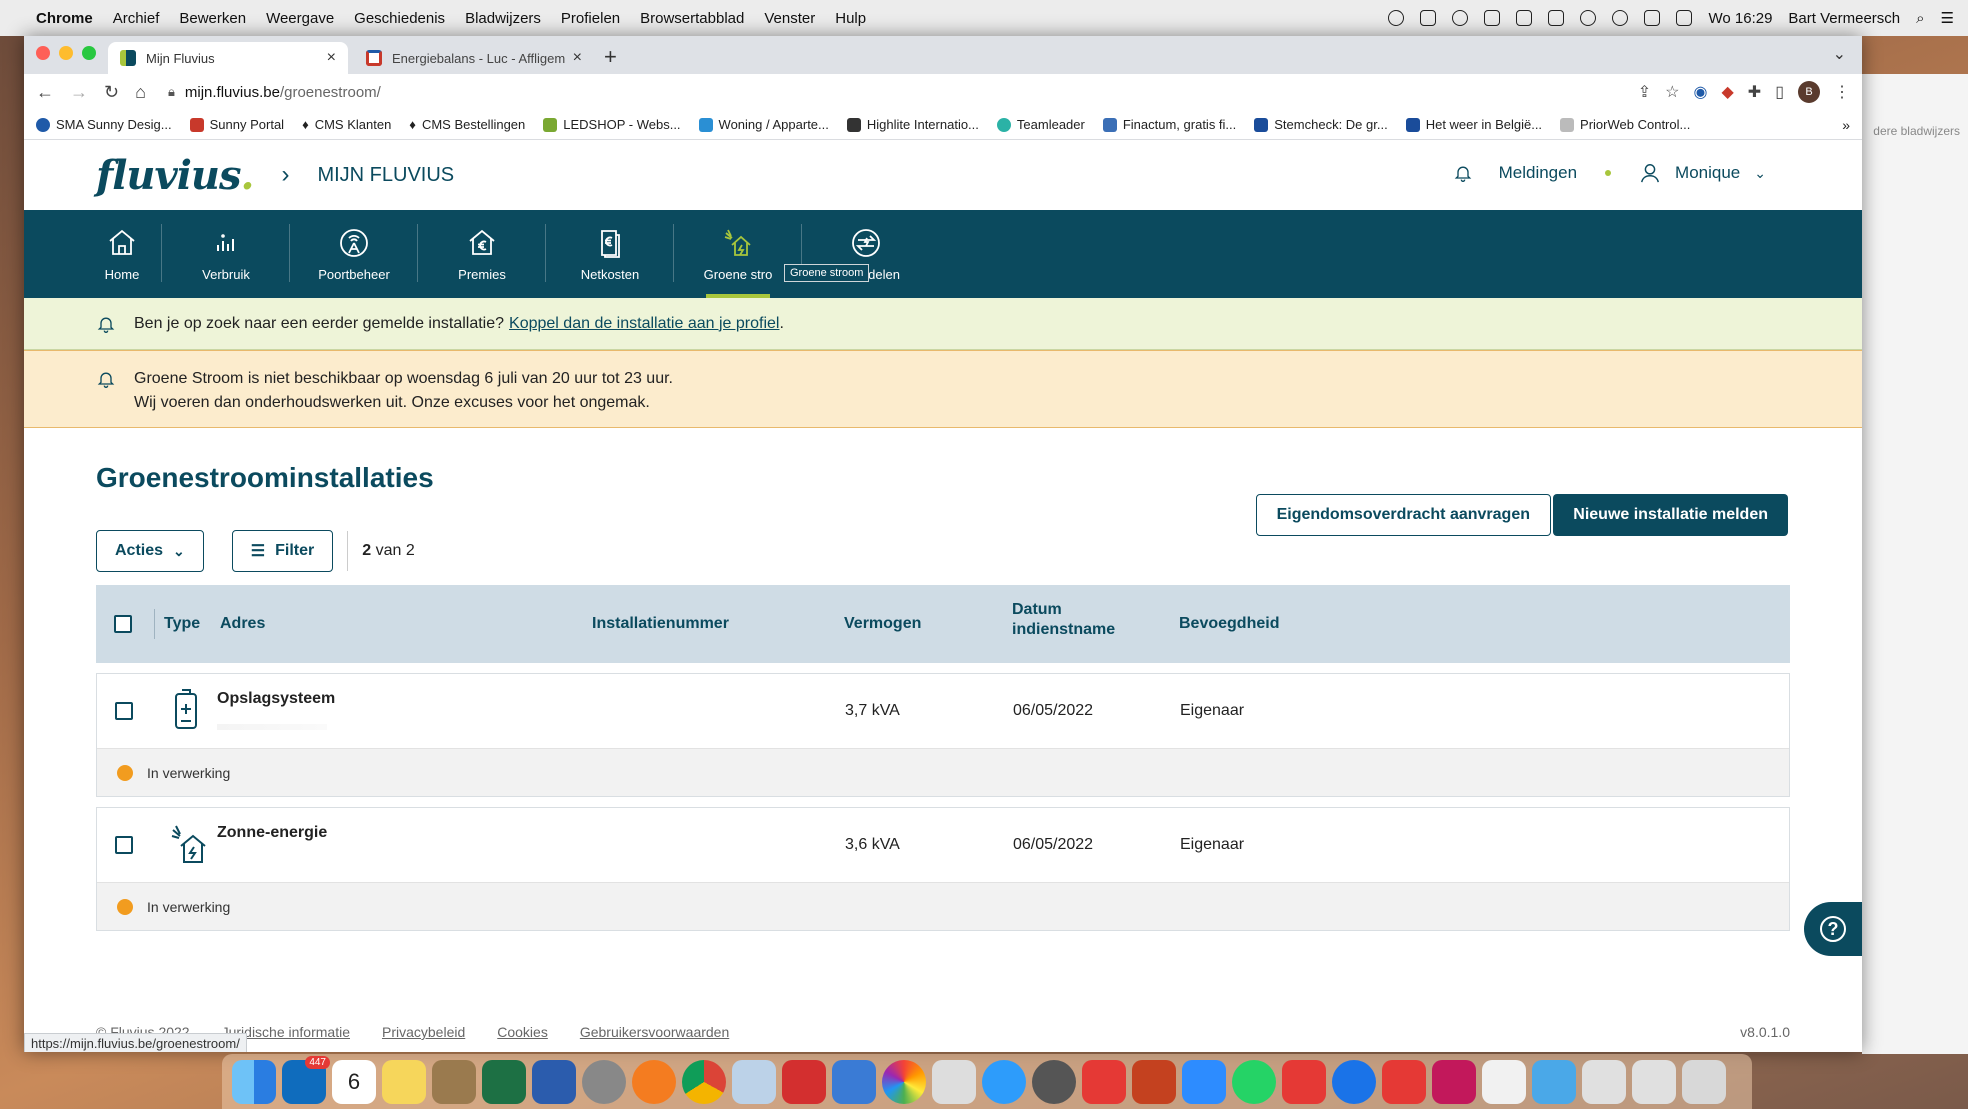  What do you see at coordinates (399, 18) in the screenshot?
I see `menu-geschiedenis: Geschiedenis` at bounding box center [399, 18].